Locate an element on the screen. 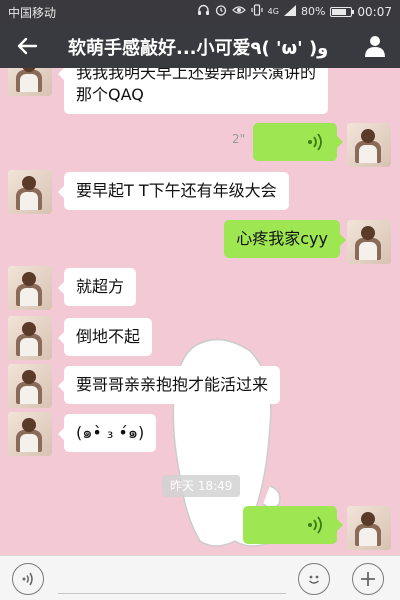 This screenshot has height=600, width=400. input-bar is located at coordinates (200, 577).